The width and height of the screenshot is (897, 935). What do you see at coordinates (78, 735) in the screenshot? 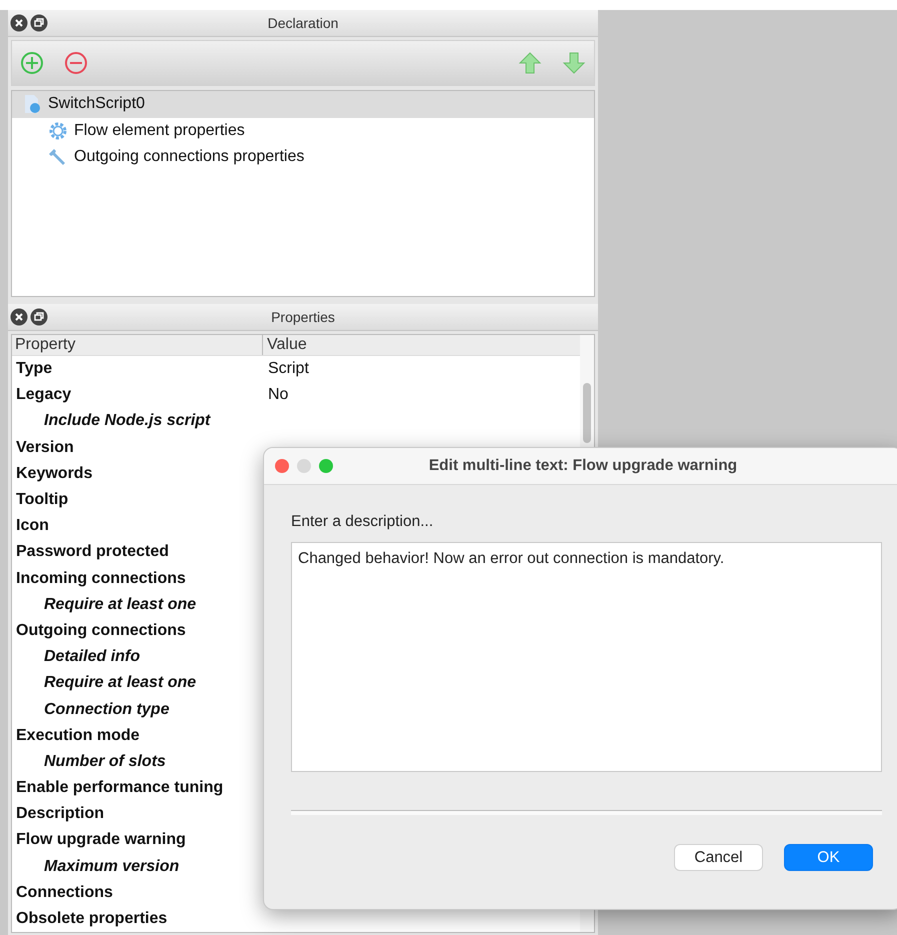
I see `property-name: Execution mode` at bounding box center [78, 735].